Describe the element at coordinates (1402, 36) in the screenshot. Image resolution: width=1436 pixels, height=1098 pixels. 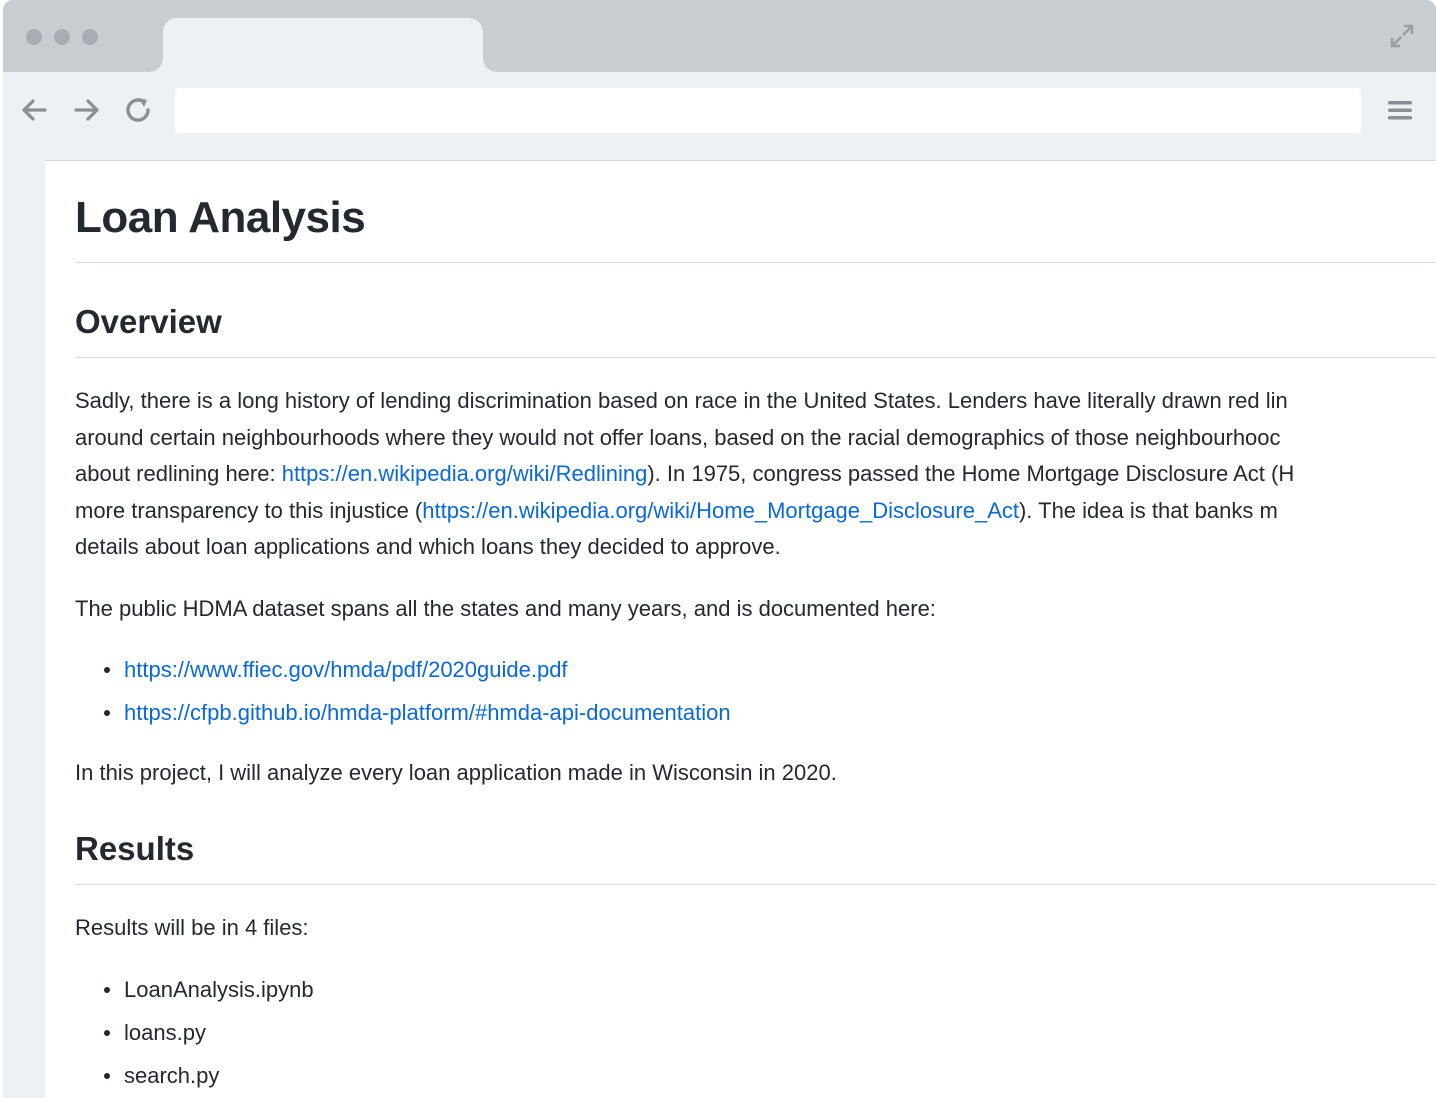
I see `fullscreen-icon` at that location.